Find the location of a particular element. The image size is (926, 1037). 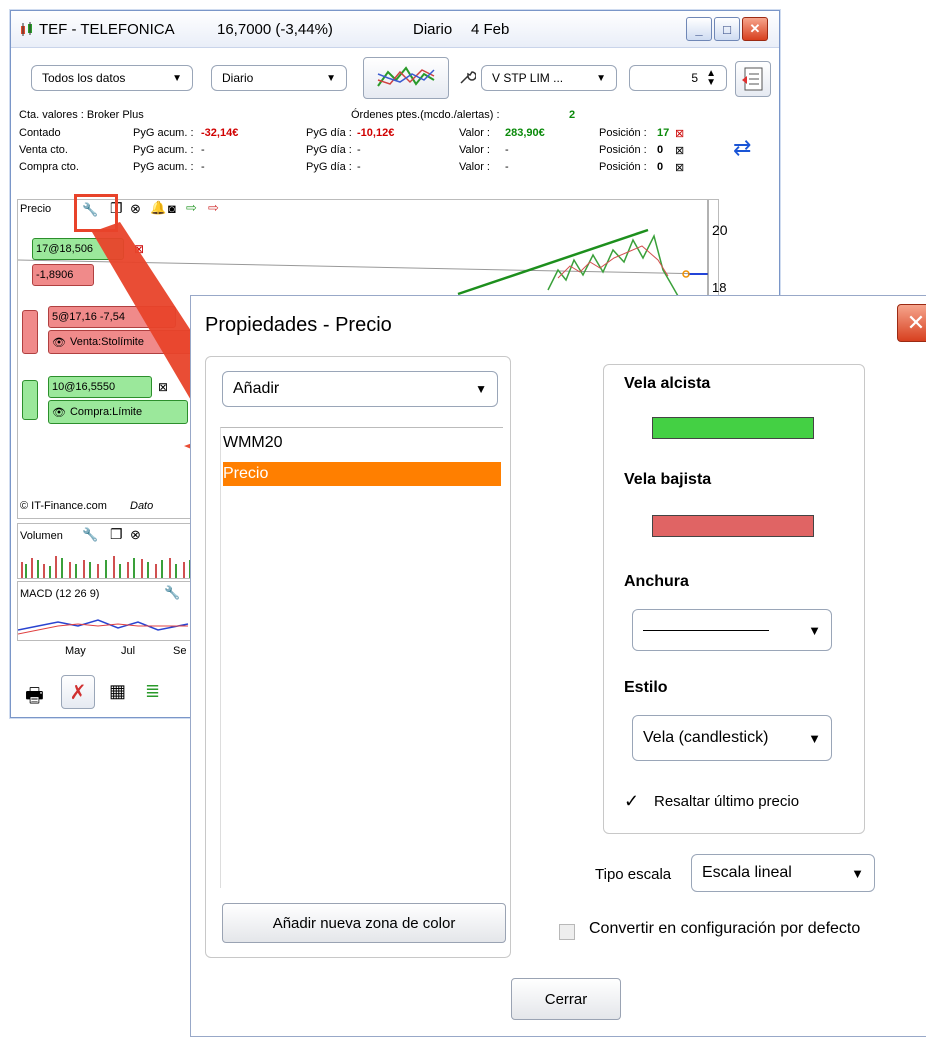

target-icon: ◙ is located at coordinates (172, 208).